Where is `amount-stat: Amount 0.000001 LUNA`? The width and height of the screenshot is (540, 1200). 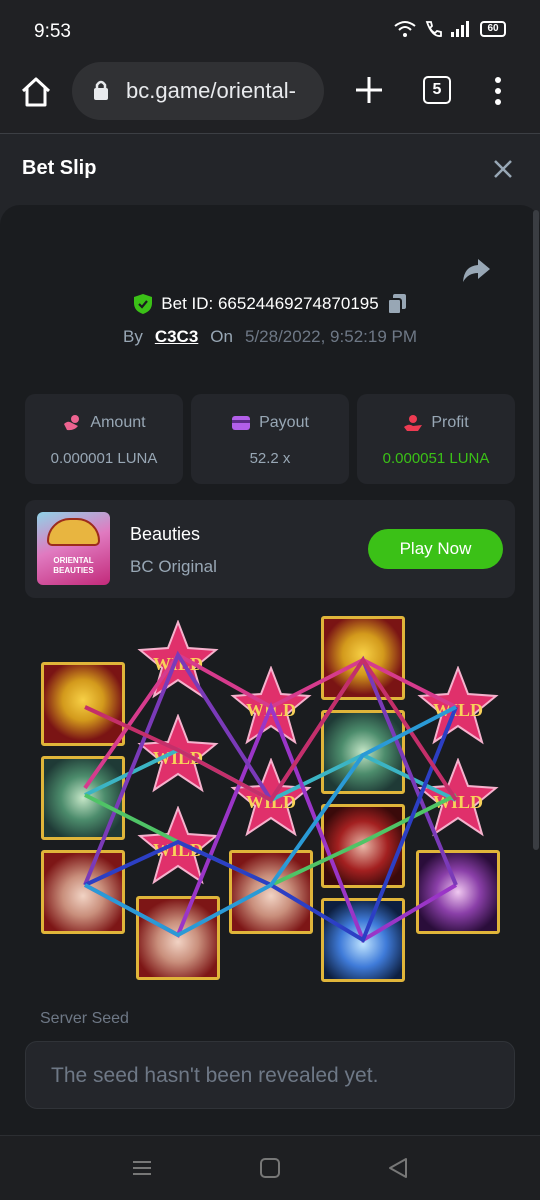
amount-stat: Amount 0.000001 LUNA is located at coordinates (104, 439).